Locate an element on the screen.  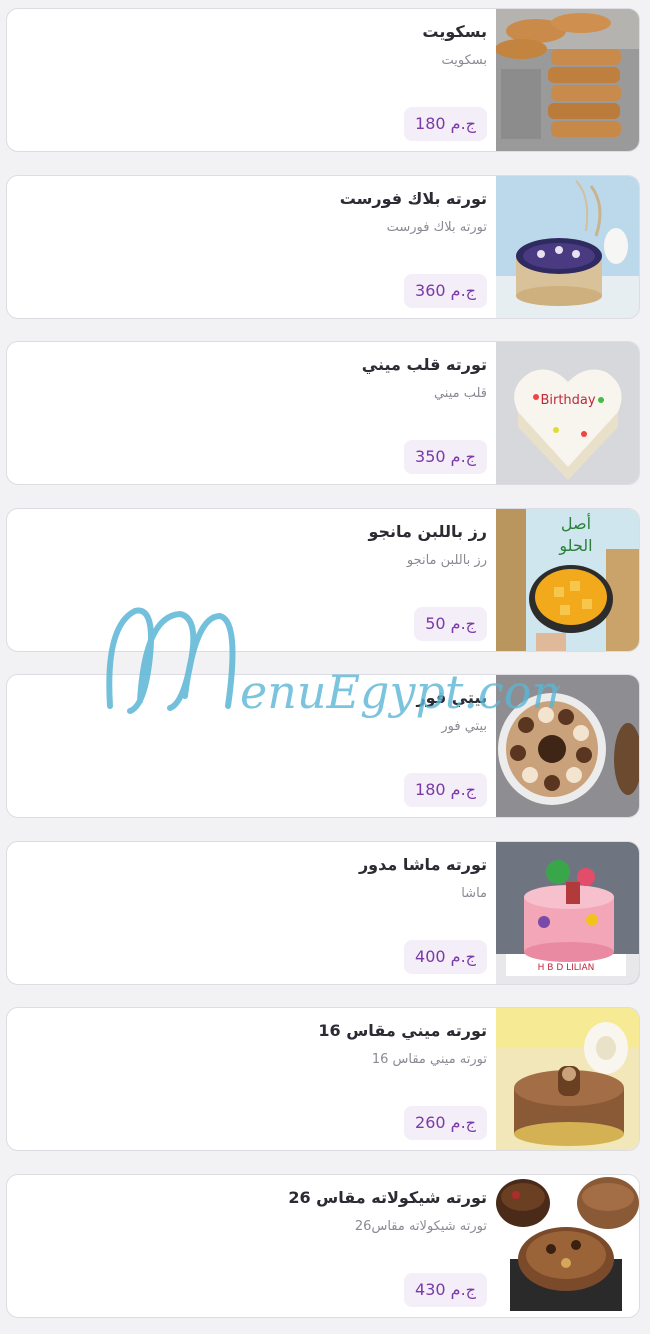
menu-item-title: بيتي فور is located at coordinates (451, 697).